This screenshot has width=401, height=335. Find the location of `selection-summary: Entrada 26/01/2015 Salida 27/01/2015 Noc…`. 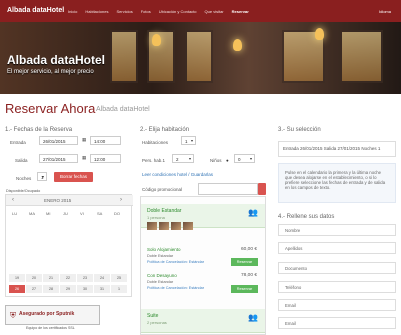

selection-summary: Entrada 26/01/2015 Salida 27/01/2015 Noc… is located at coordinates (337, 149).